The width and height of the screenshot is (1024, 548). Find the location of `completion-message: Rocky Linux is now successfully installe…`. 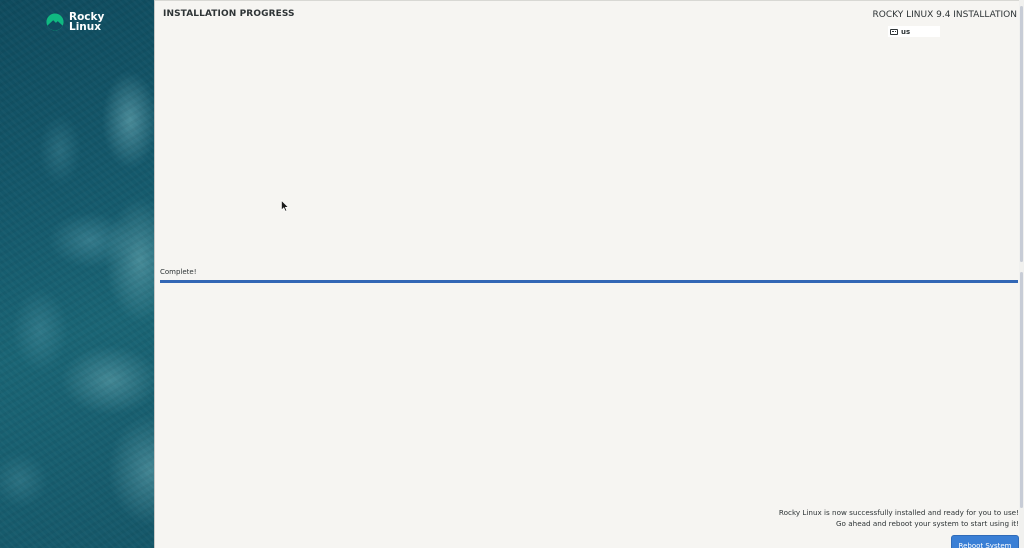

completion-message: Rocky Linux is now successfully installe… is located at coordinates (889, 518).